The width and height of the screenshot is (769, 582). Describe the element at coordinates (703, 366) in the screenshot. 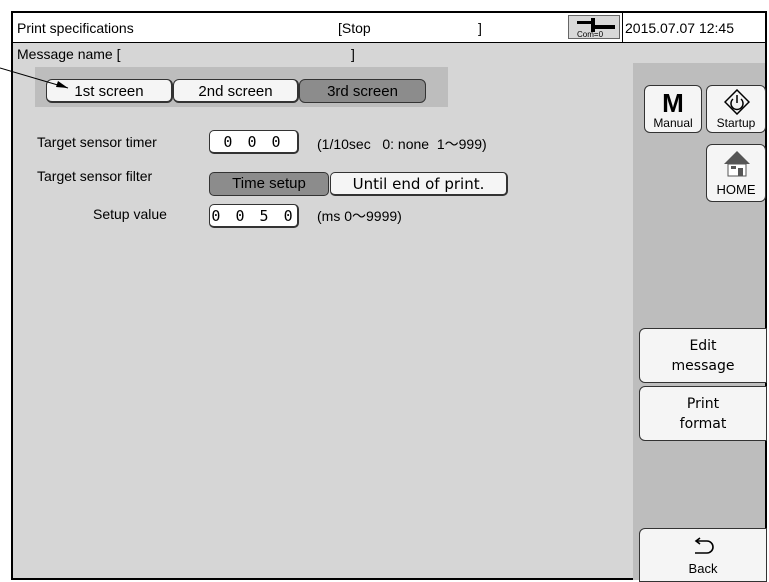

I see `edit-message-line2: message` at that location.